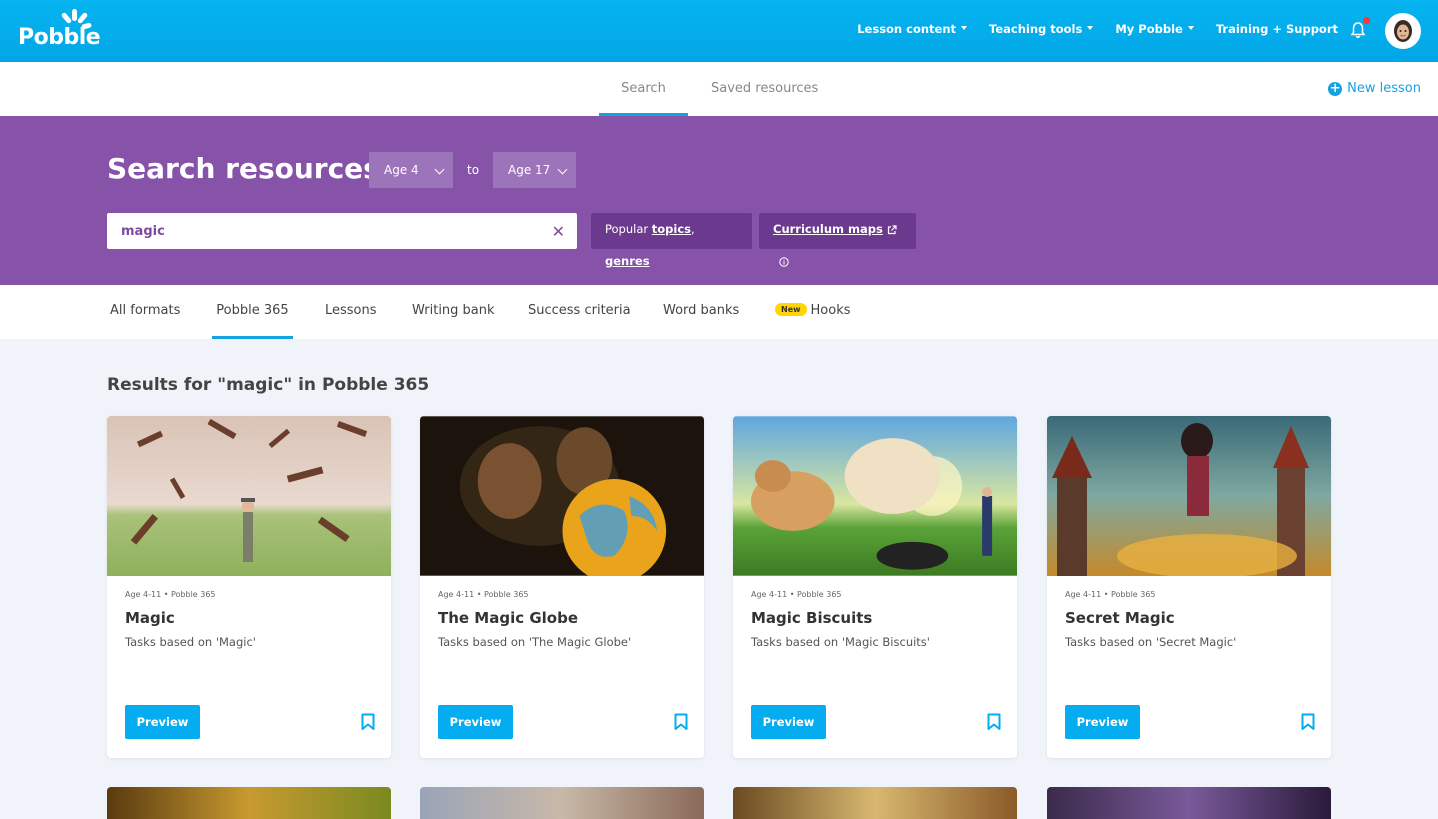 This screenshot has height=819, width=1438. I want to click on pobble-logo: Pobble, so click(59, 31).